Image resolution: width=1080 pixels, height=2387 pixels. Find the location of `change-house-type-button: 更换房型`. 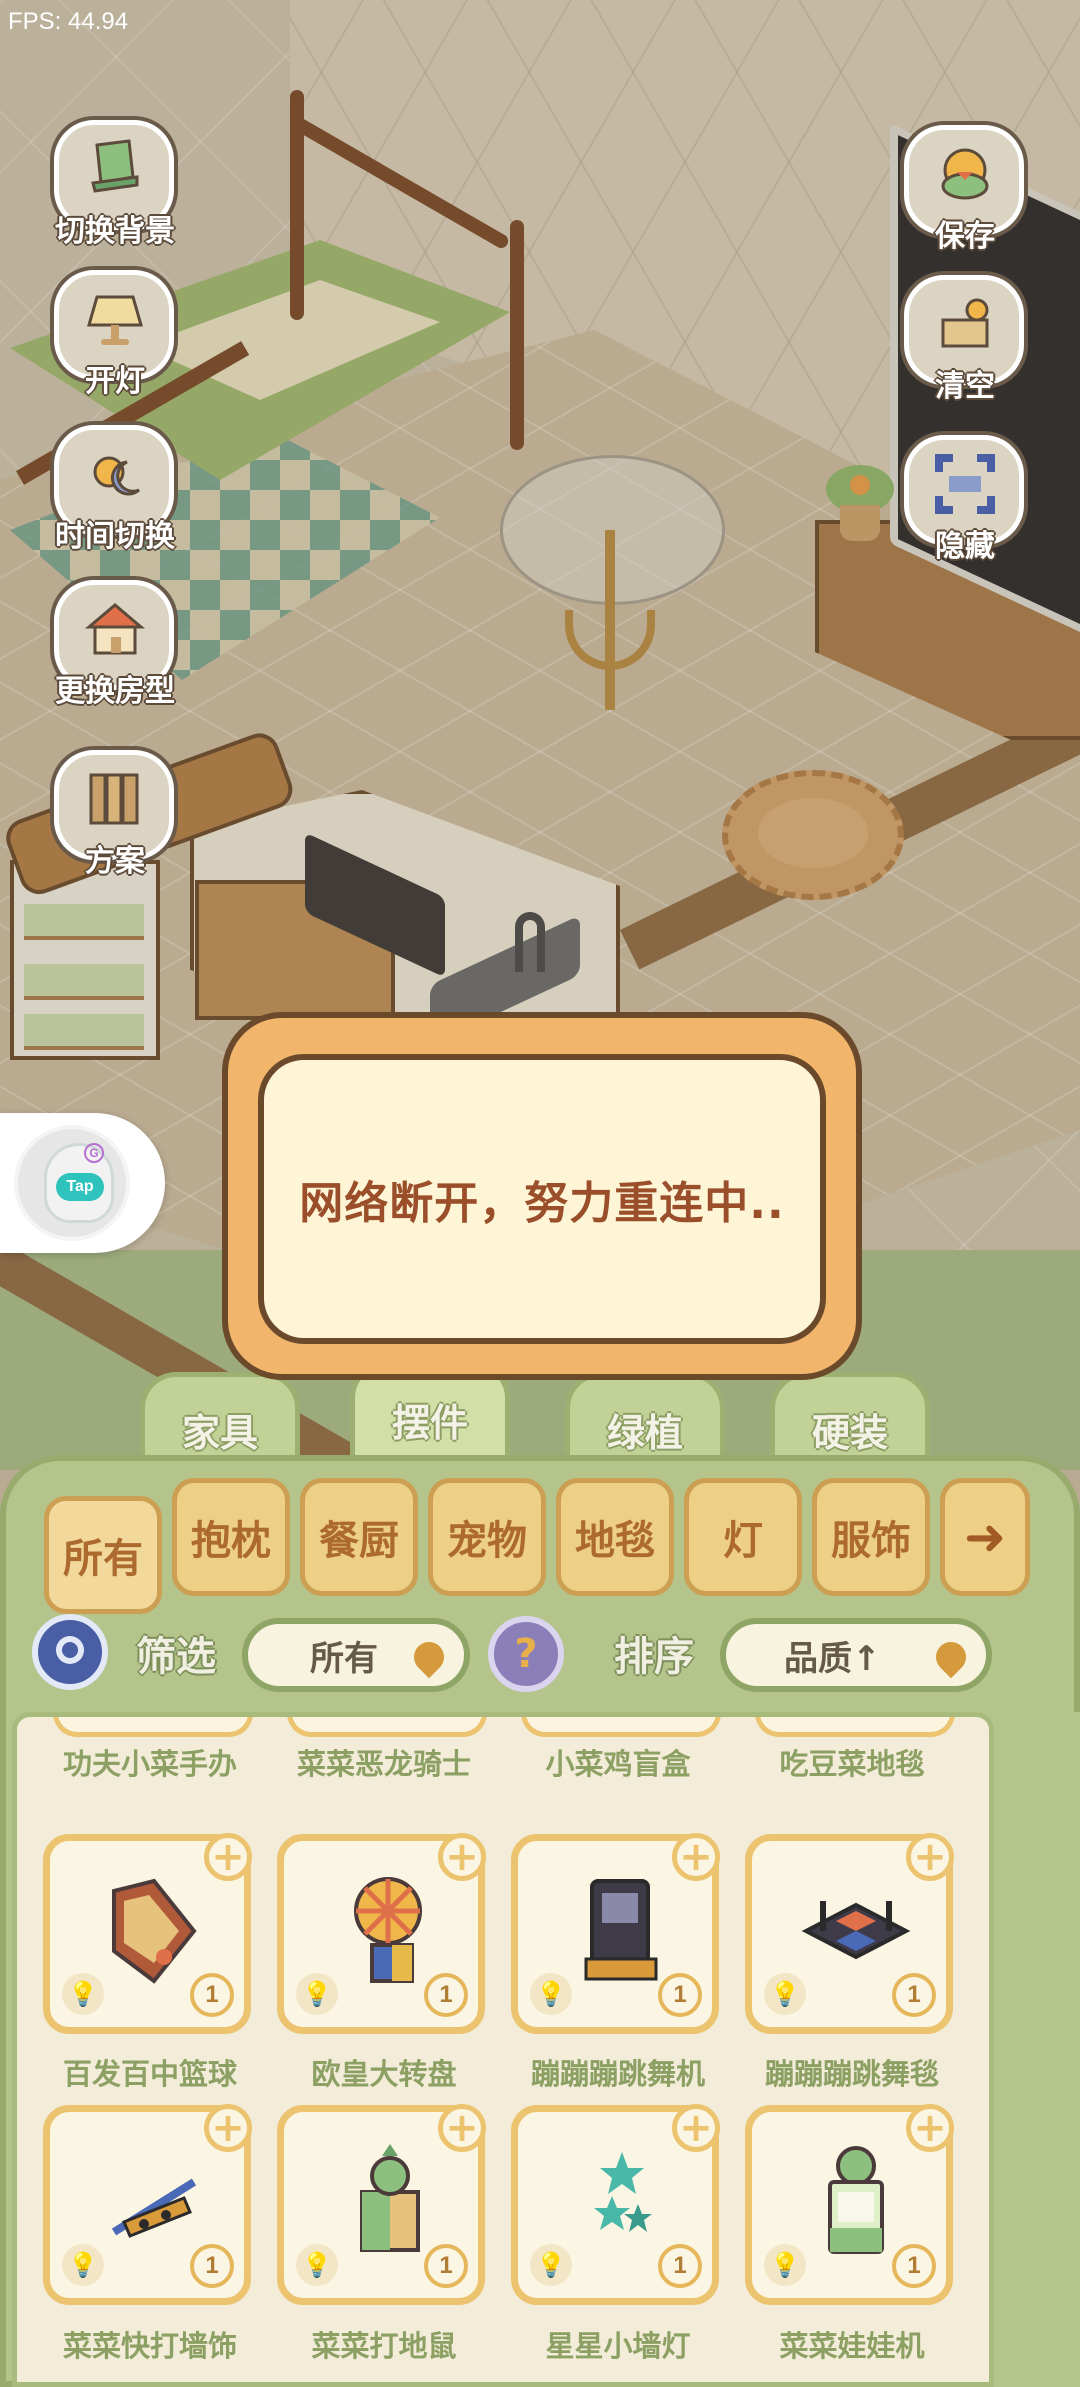

change-house-type-button: 更换房型 is located at coordinates (115, 645).